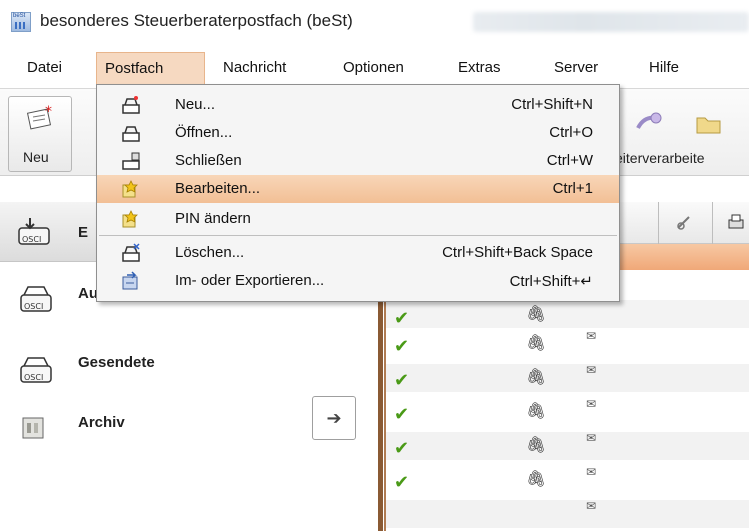 Image resolution: width=749 pixels, height=531 pixels. Describe the element at coordinates (36, 299) in the screenshot. I see `outbox-icon: OSCI` at that location.